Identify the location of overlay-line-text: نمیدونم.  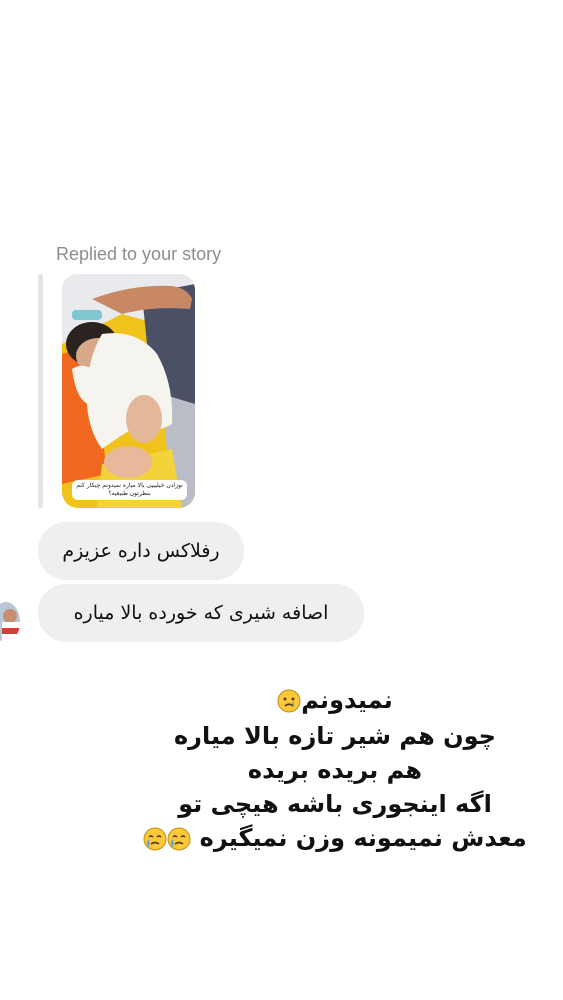
(347, 700).